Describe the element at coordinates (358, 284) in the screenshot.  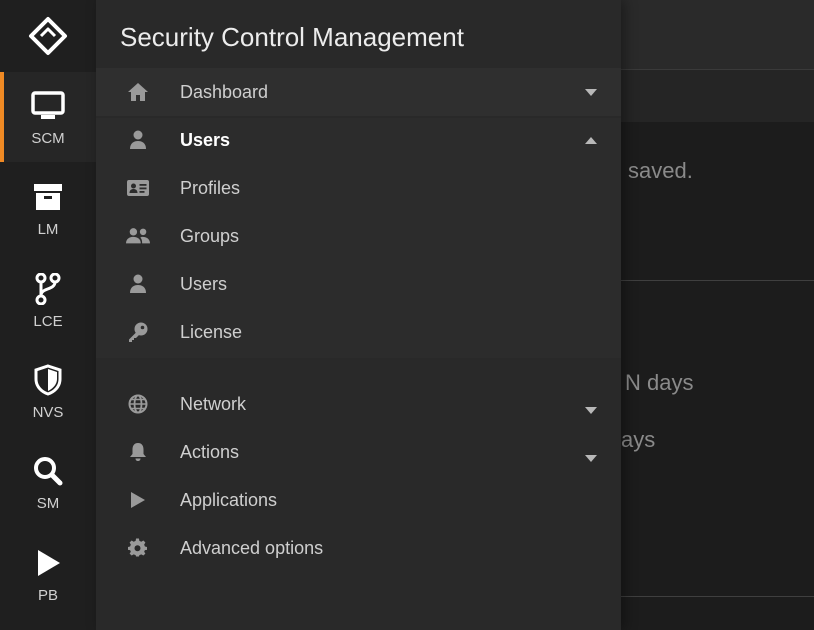
I see `nav-item-users: Users` at that location.